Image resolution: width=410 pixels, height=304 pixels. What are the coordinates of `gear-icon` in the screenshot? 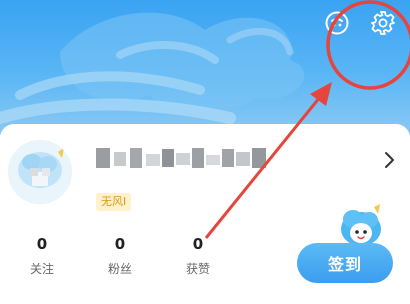 It's located at (383, 23).